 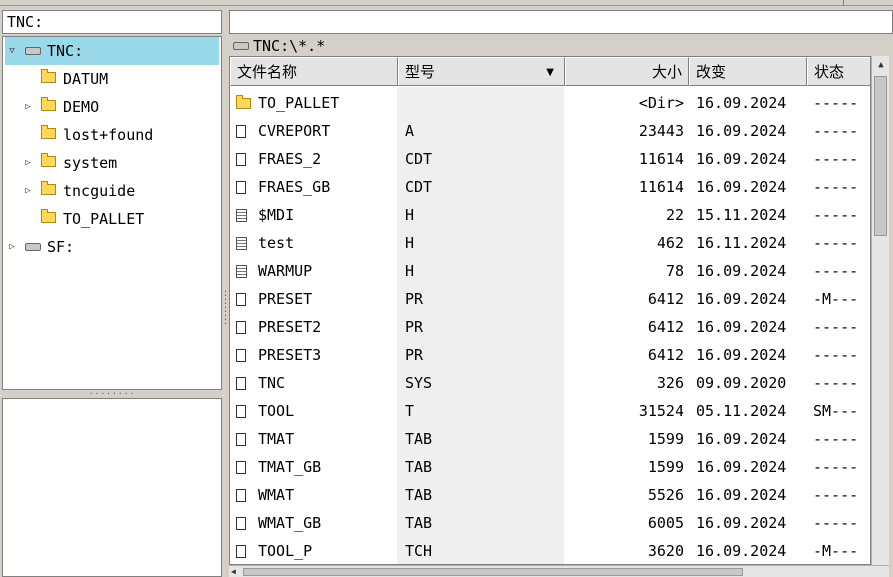 I want to click on file-row: TO_PALLET <Dir> 16.09.2024 -----, so click(x=550, y=103).